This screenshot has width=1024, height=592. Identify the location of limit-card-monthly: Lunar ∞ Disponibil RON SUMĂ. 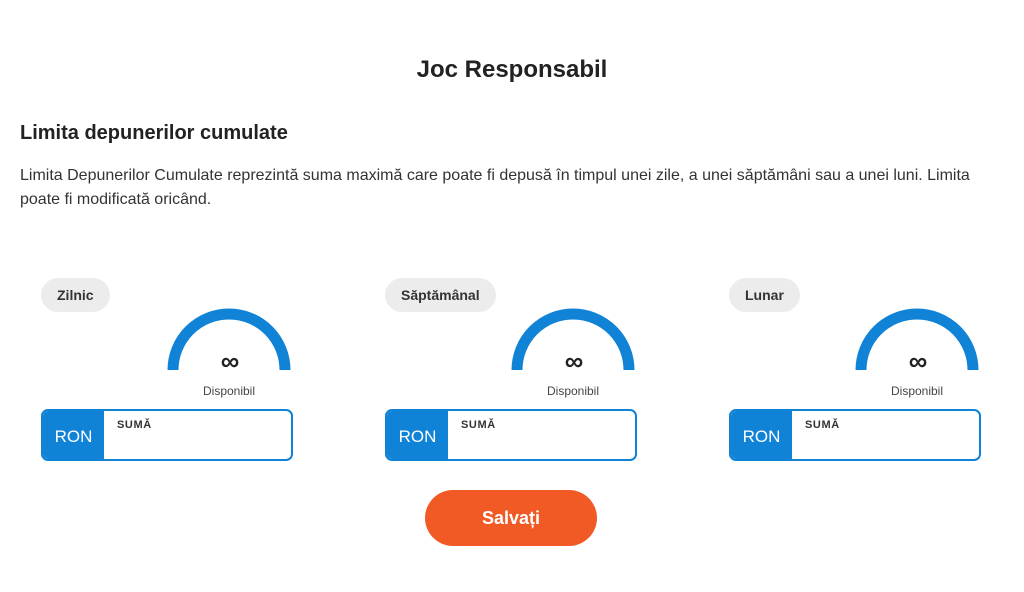
(855, 371).